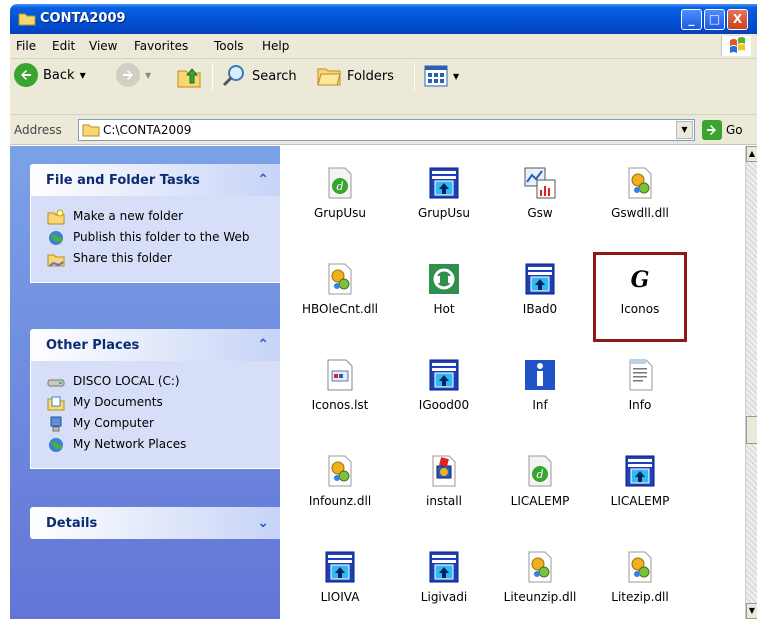  What do you see at coordinates (540, 385) in the screenshot?
I see `file-item: Inf` at bounding box center [540, 385].